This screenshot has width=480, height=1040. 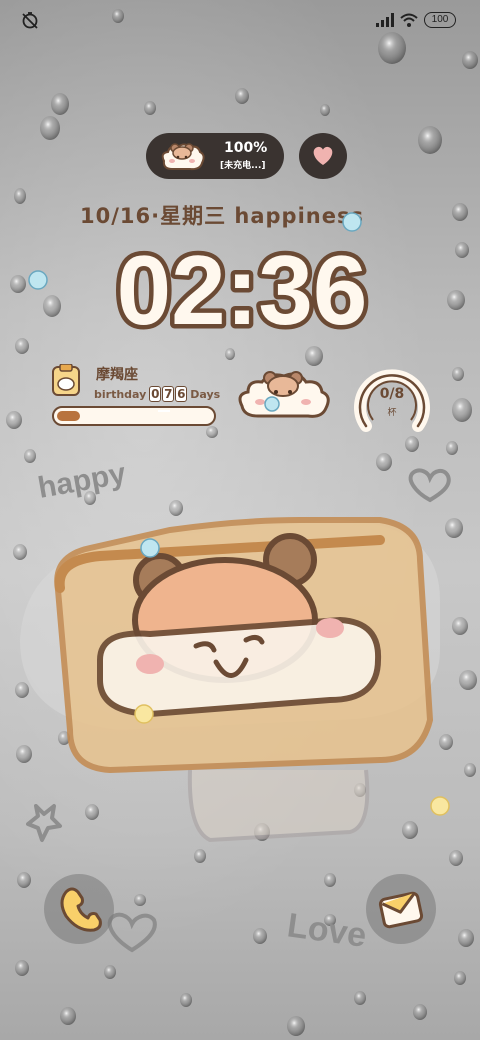 I want to click on bubble-decor, so click(x=195, y=251).